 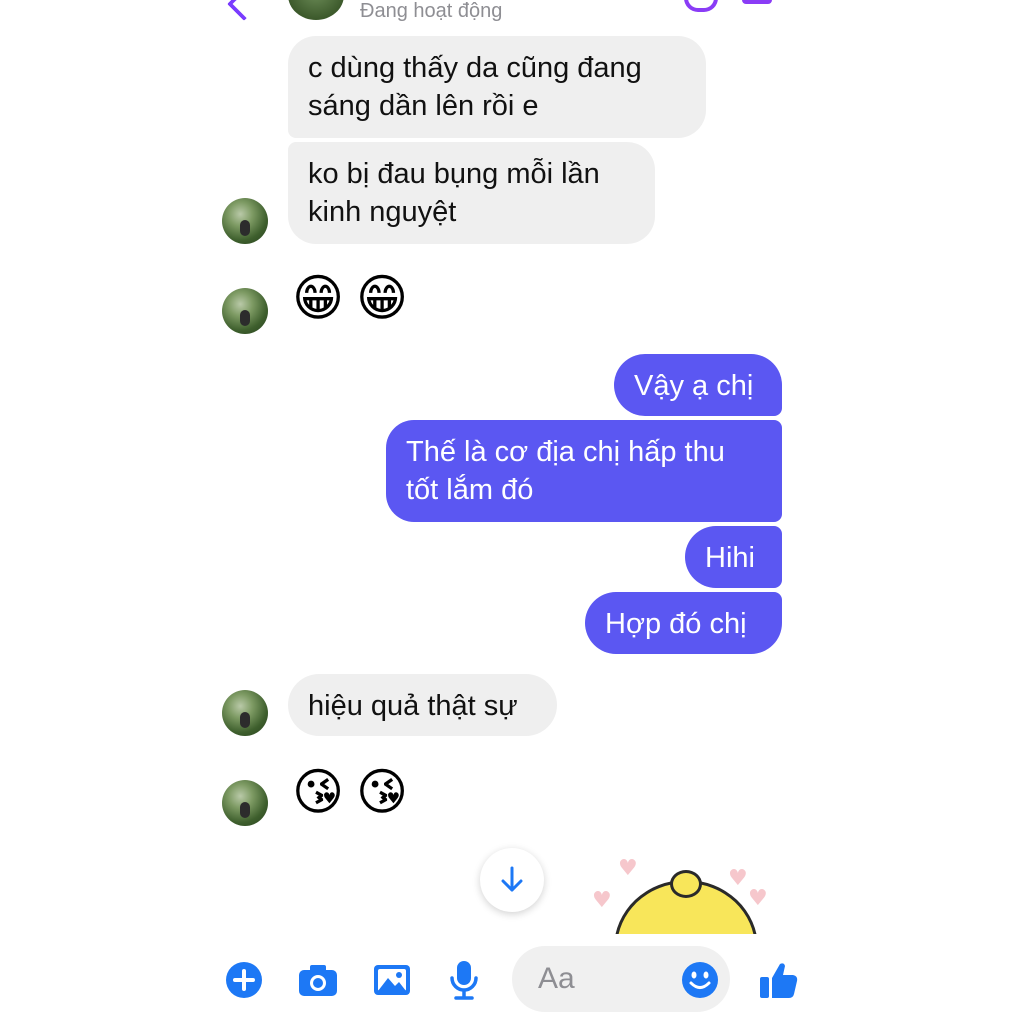 I want to click on plus-button, so click(x=244, y=980).